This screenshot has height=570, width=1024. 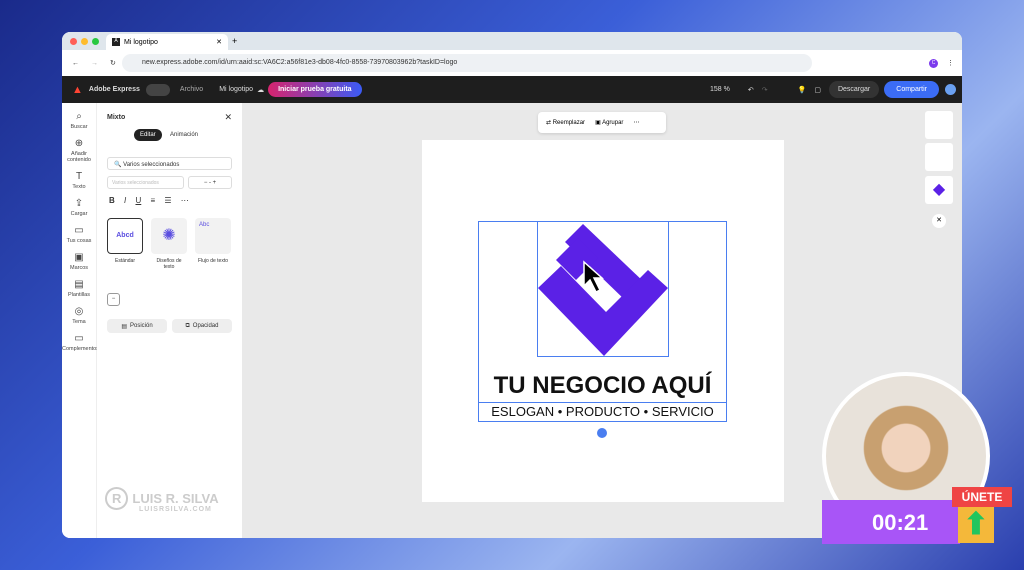 What do you see at coordinates (261, 90) in the screenshot?
I see `cloud-icon: ☁` at bounding box center [261, 90].